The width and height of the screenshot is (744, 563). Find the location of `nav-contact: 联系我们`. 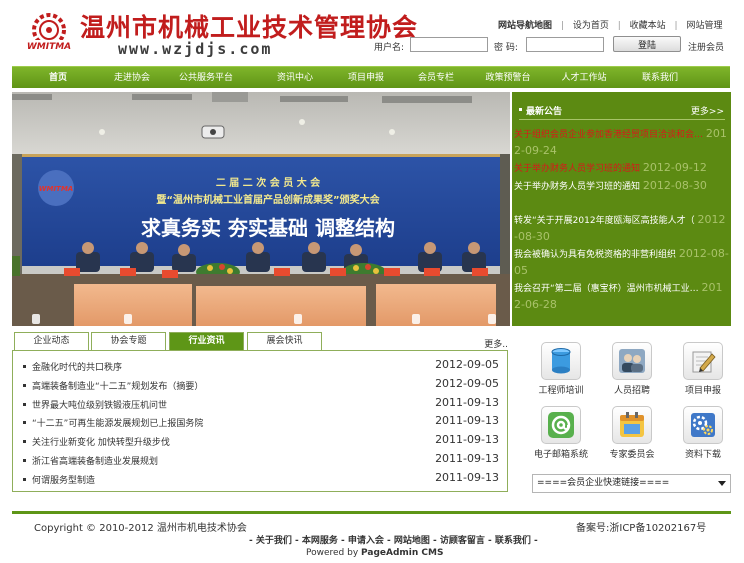

nav-contact: 联系我们 is located at coordinates (660, 77).